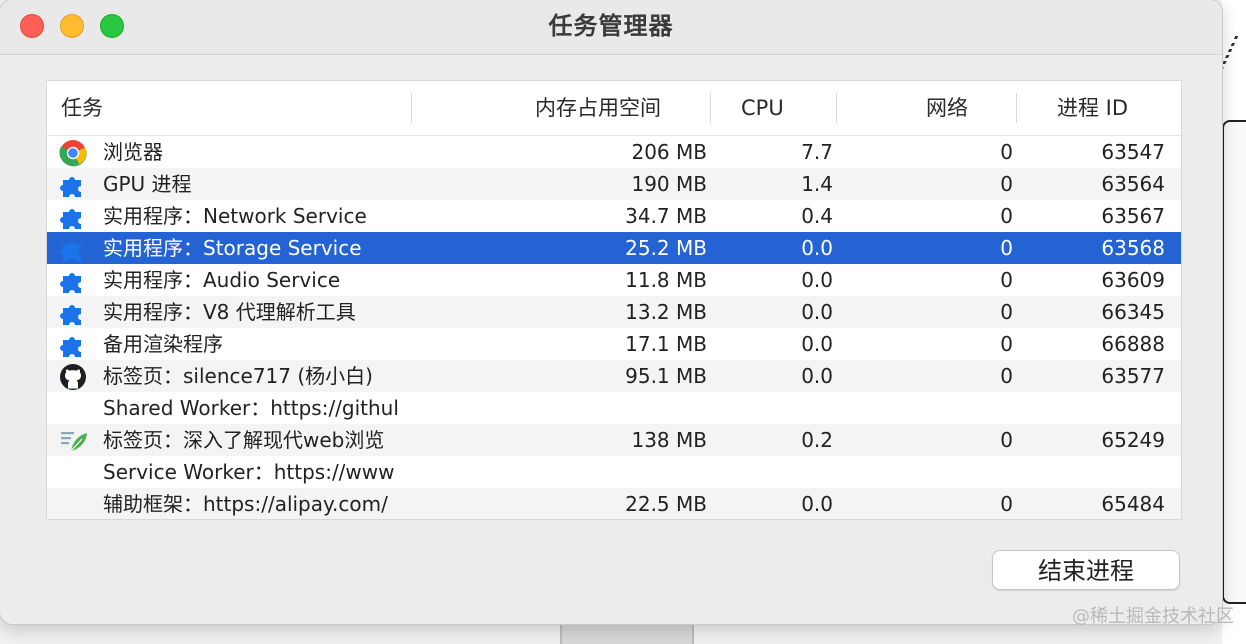 Image resolution: width=1246 pixels, height=644 pixels. I want to click on pid-cell: 65484, so click(1133, 504).